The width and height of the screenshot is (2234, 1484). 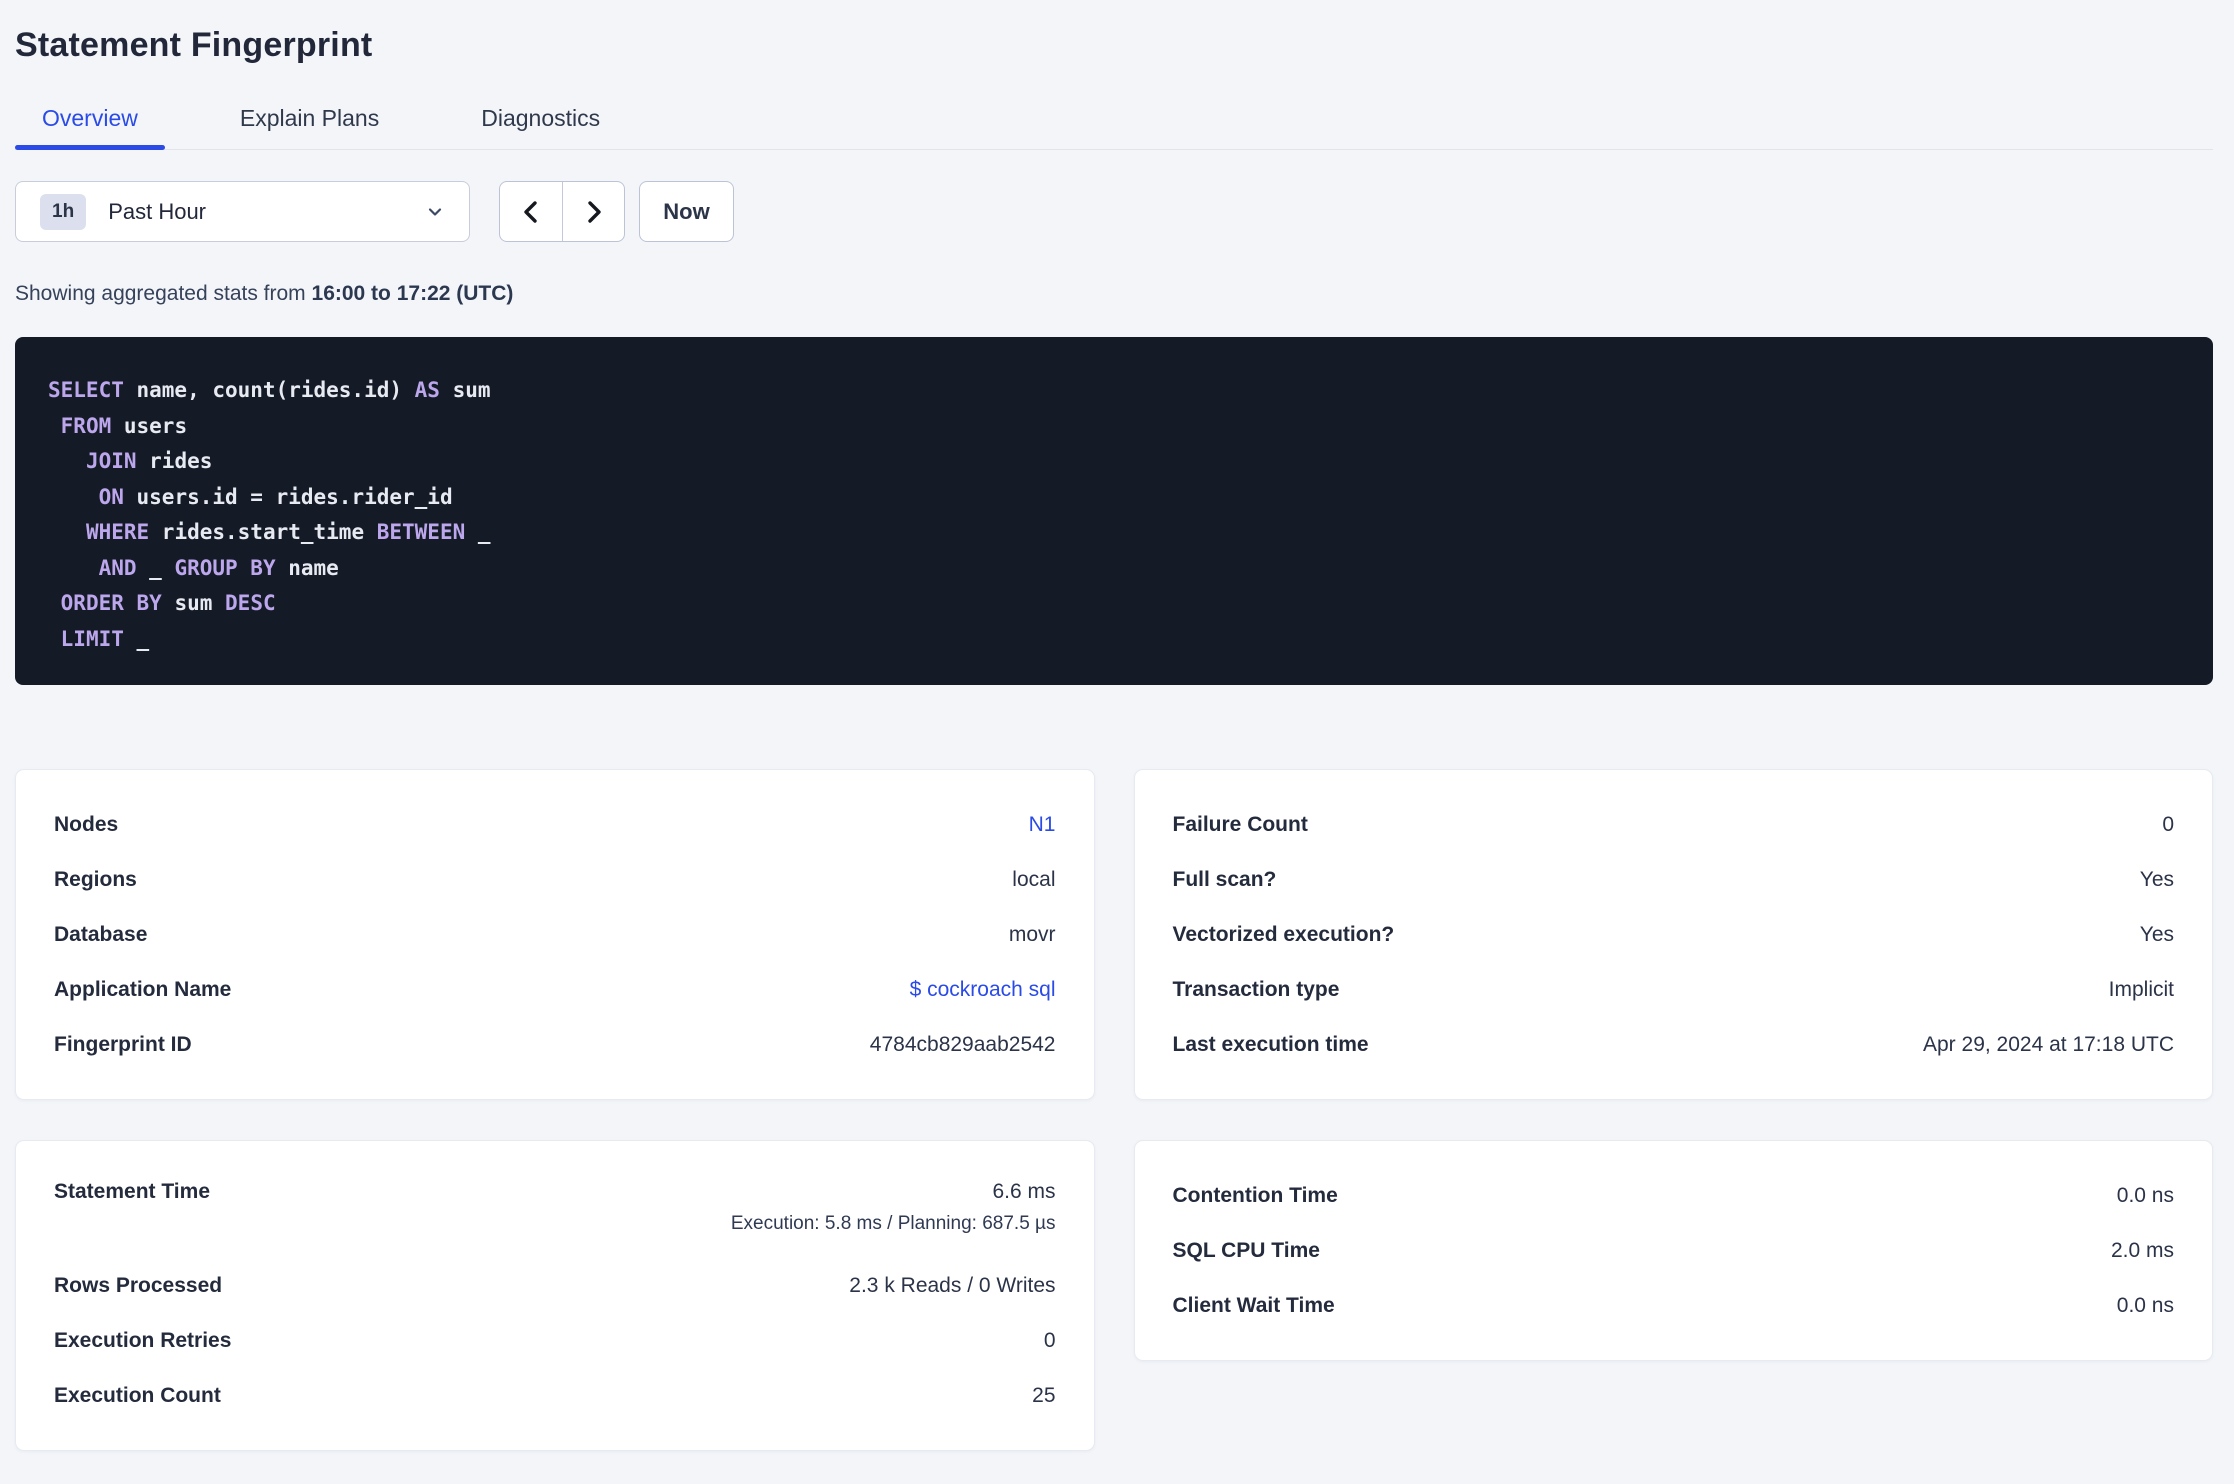 I want to click on sql-line: JOIN rides, so click(x=149, y=461).